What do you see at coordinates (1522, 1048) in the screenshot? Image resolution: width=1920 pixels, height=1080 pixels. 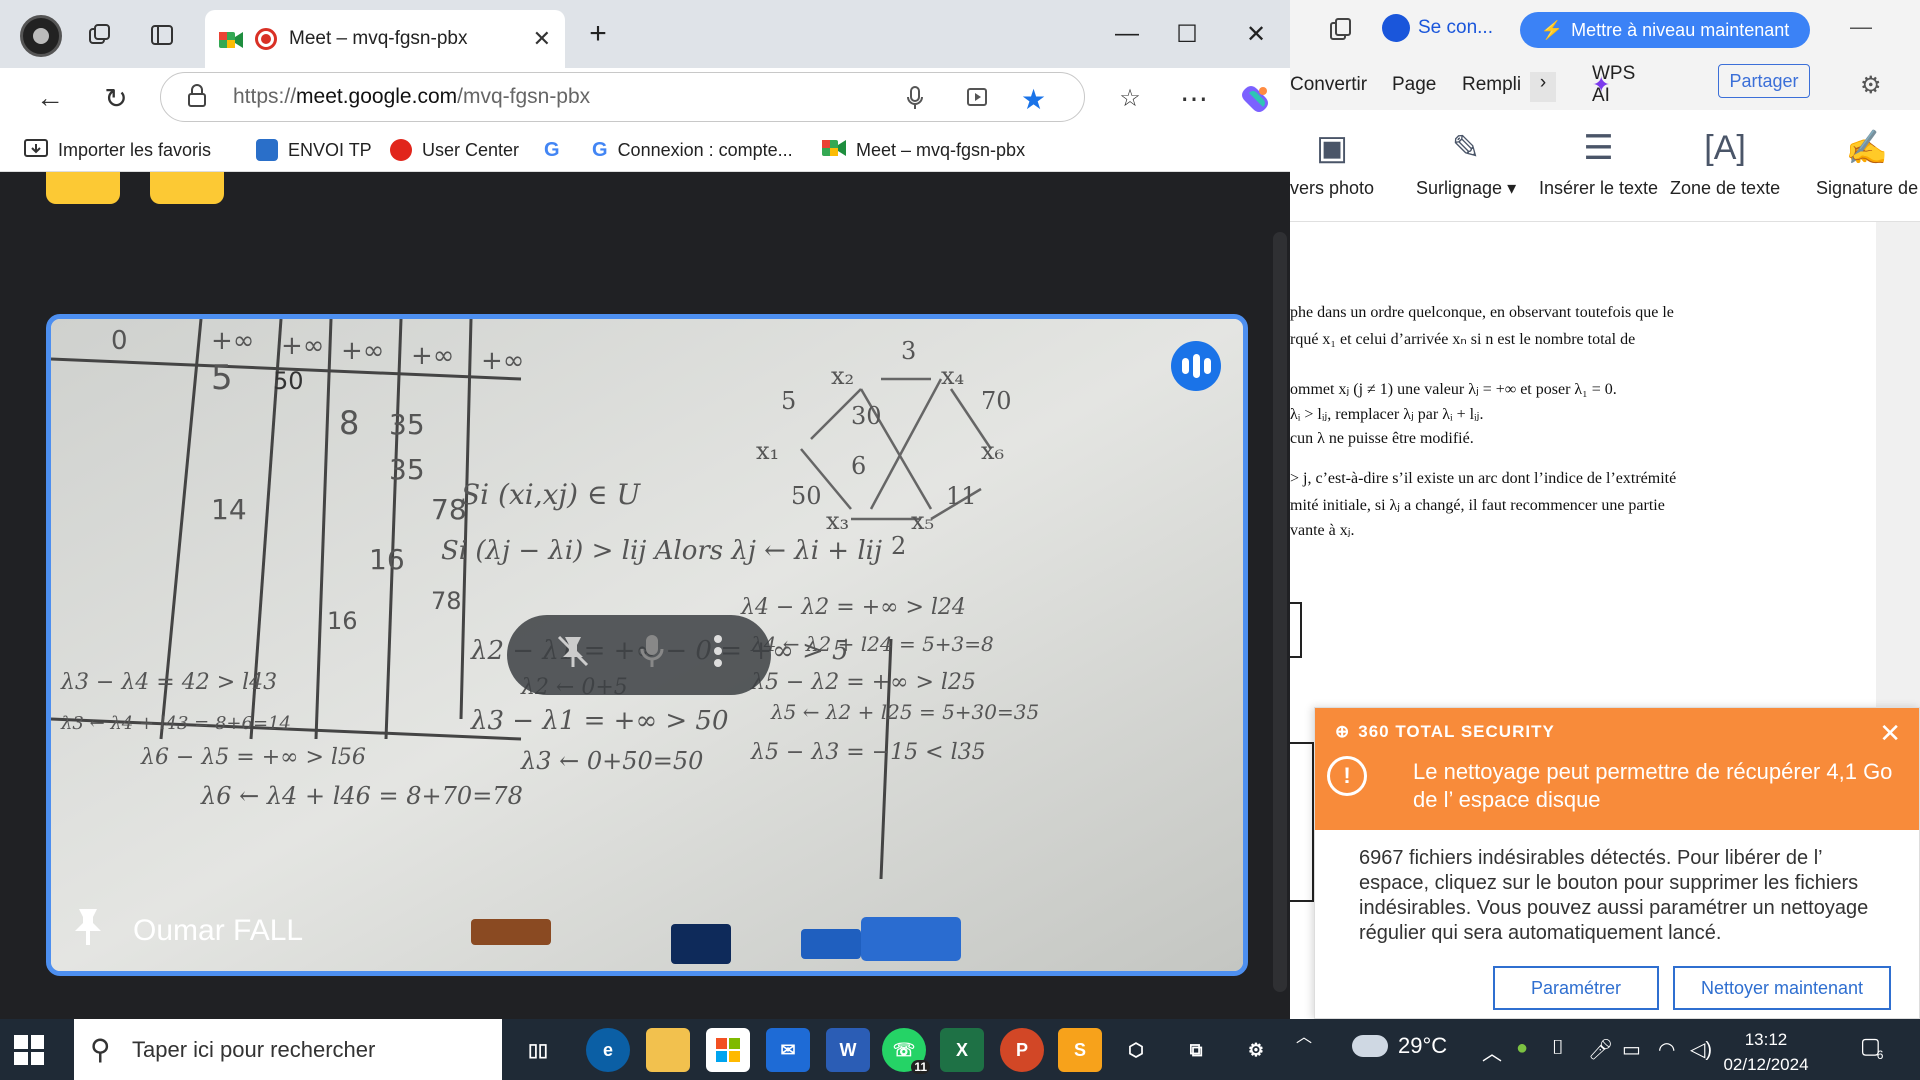 I see `tray-360-icon: ●` at bounding box center [1522, 1048].